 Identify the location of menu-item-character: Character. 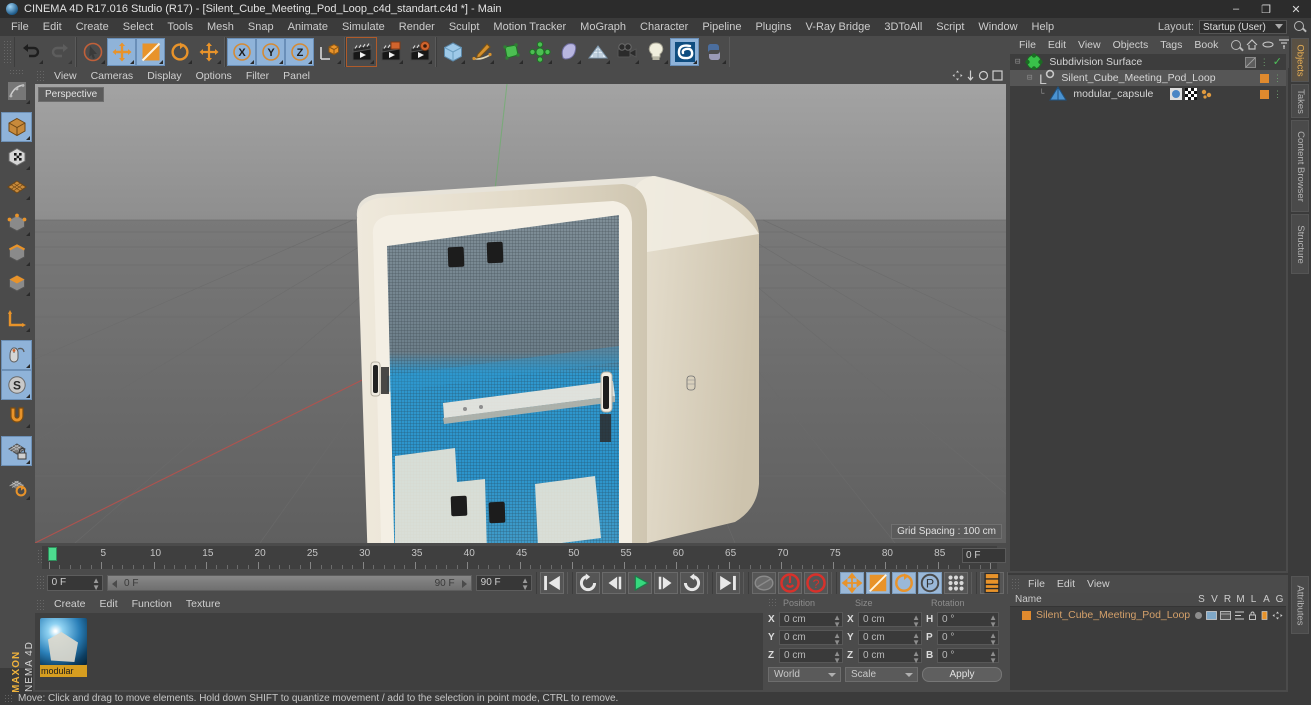
(664, 27).